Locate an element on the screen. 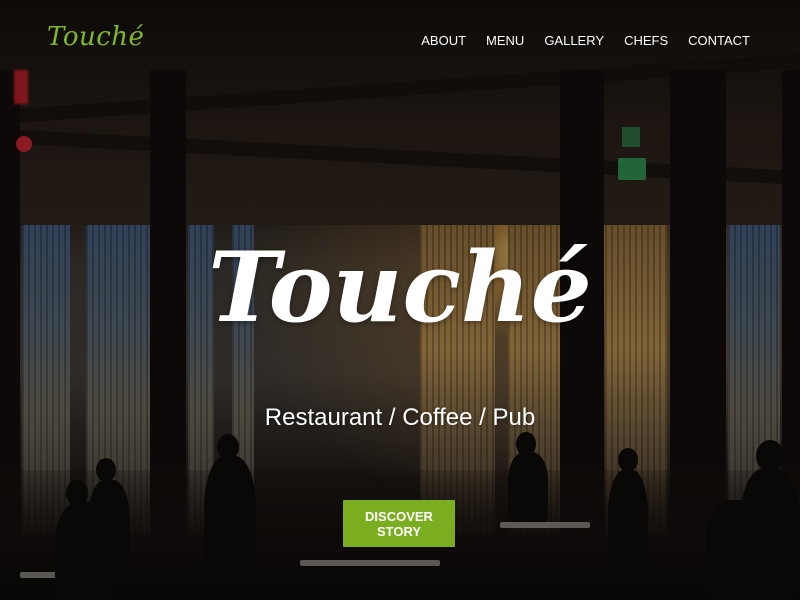 Image resolution: width=800 pixels, height=600 pixels. main-menu: ABOUT MENU GALLERY CHEFS CONTACT is located at coordinates (575, 40).